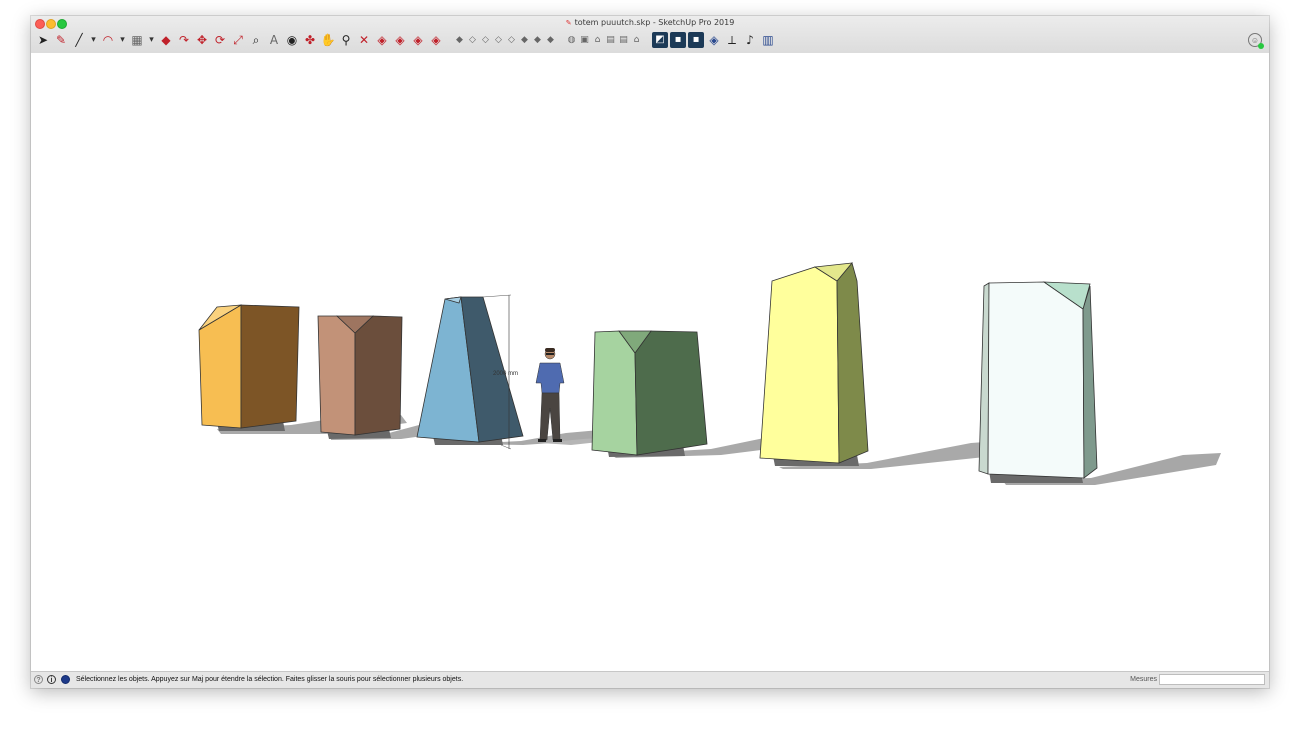  What do you see at coordinates (610, 40) in the screenshot?
I see `shaded-style-icon: ▤` at bounding box center [610, 40].